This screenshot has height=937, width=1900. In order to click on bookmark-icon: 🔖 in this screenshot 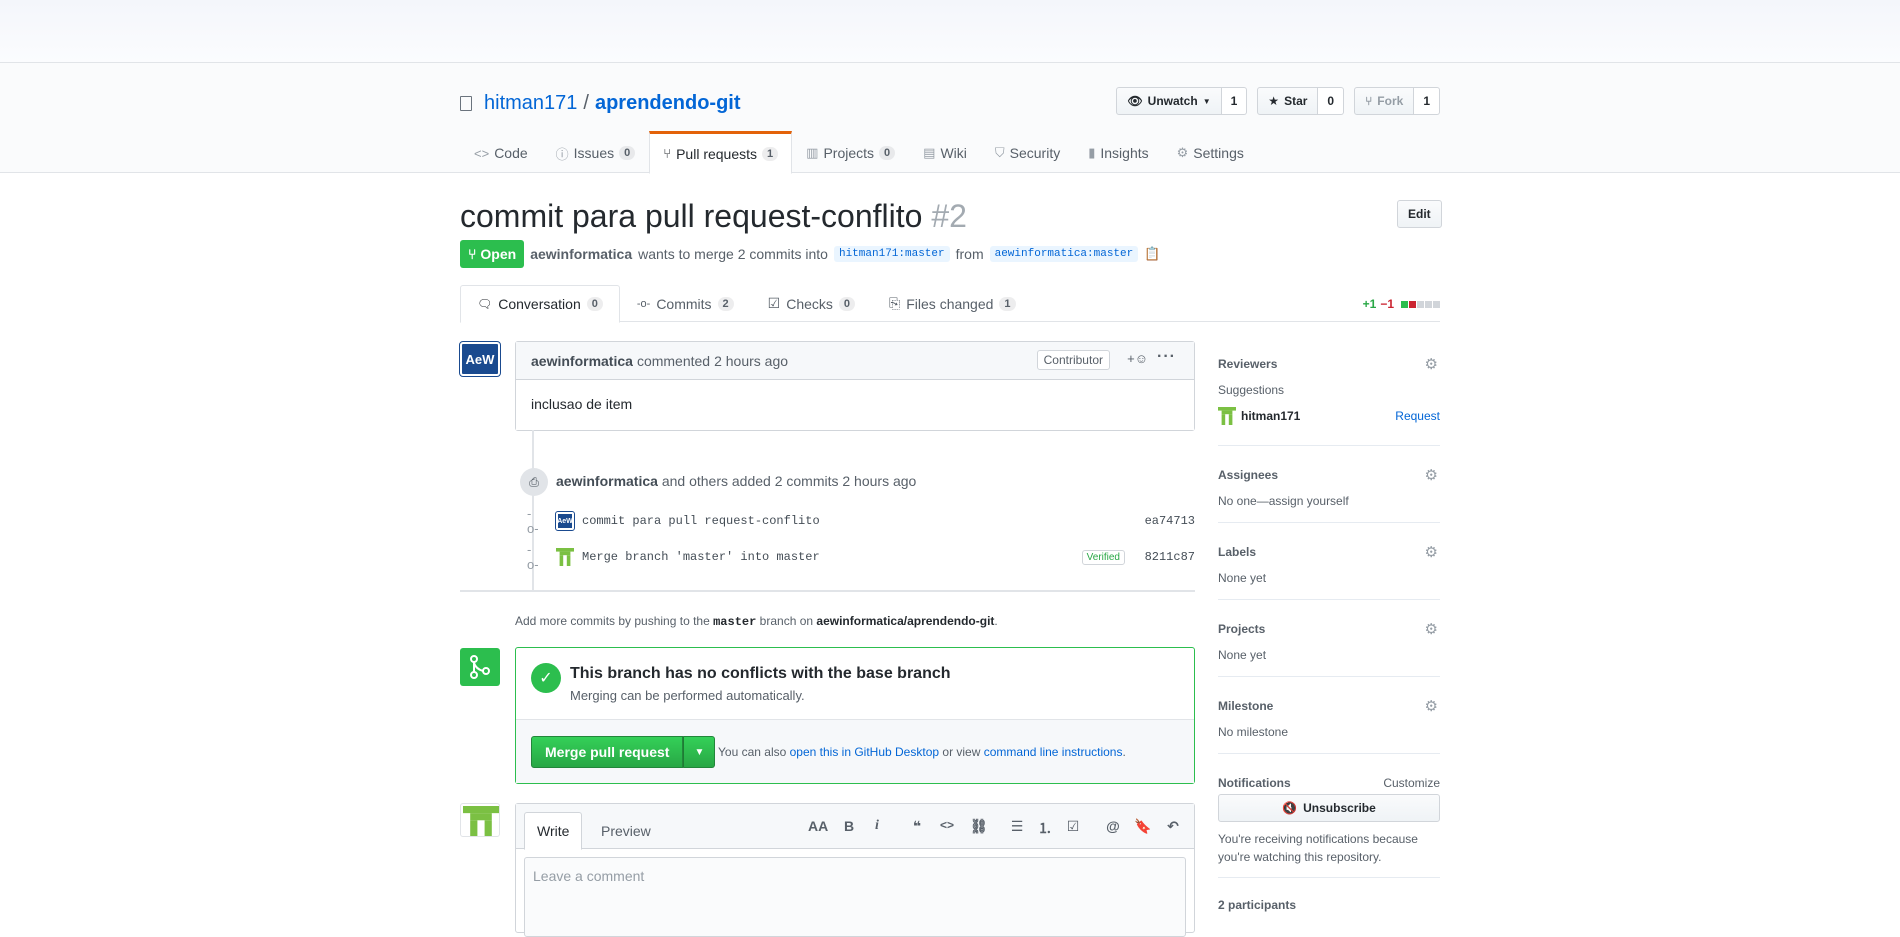, I will do `click(1142, 828)`.